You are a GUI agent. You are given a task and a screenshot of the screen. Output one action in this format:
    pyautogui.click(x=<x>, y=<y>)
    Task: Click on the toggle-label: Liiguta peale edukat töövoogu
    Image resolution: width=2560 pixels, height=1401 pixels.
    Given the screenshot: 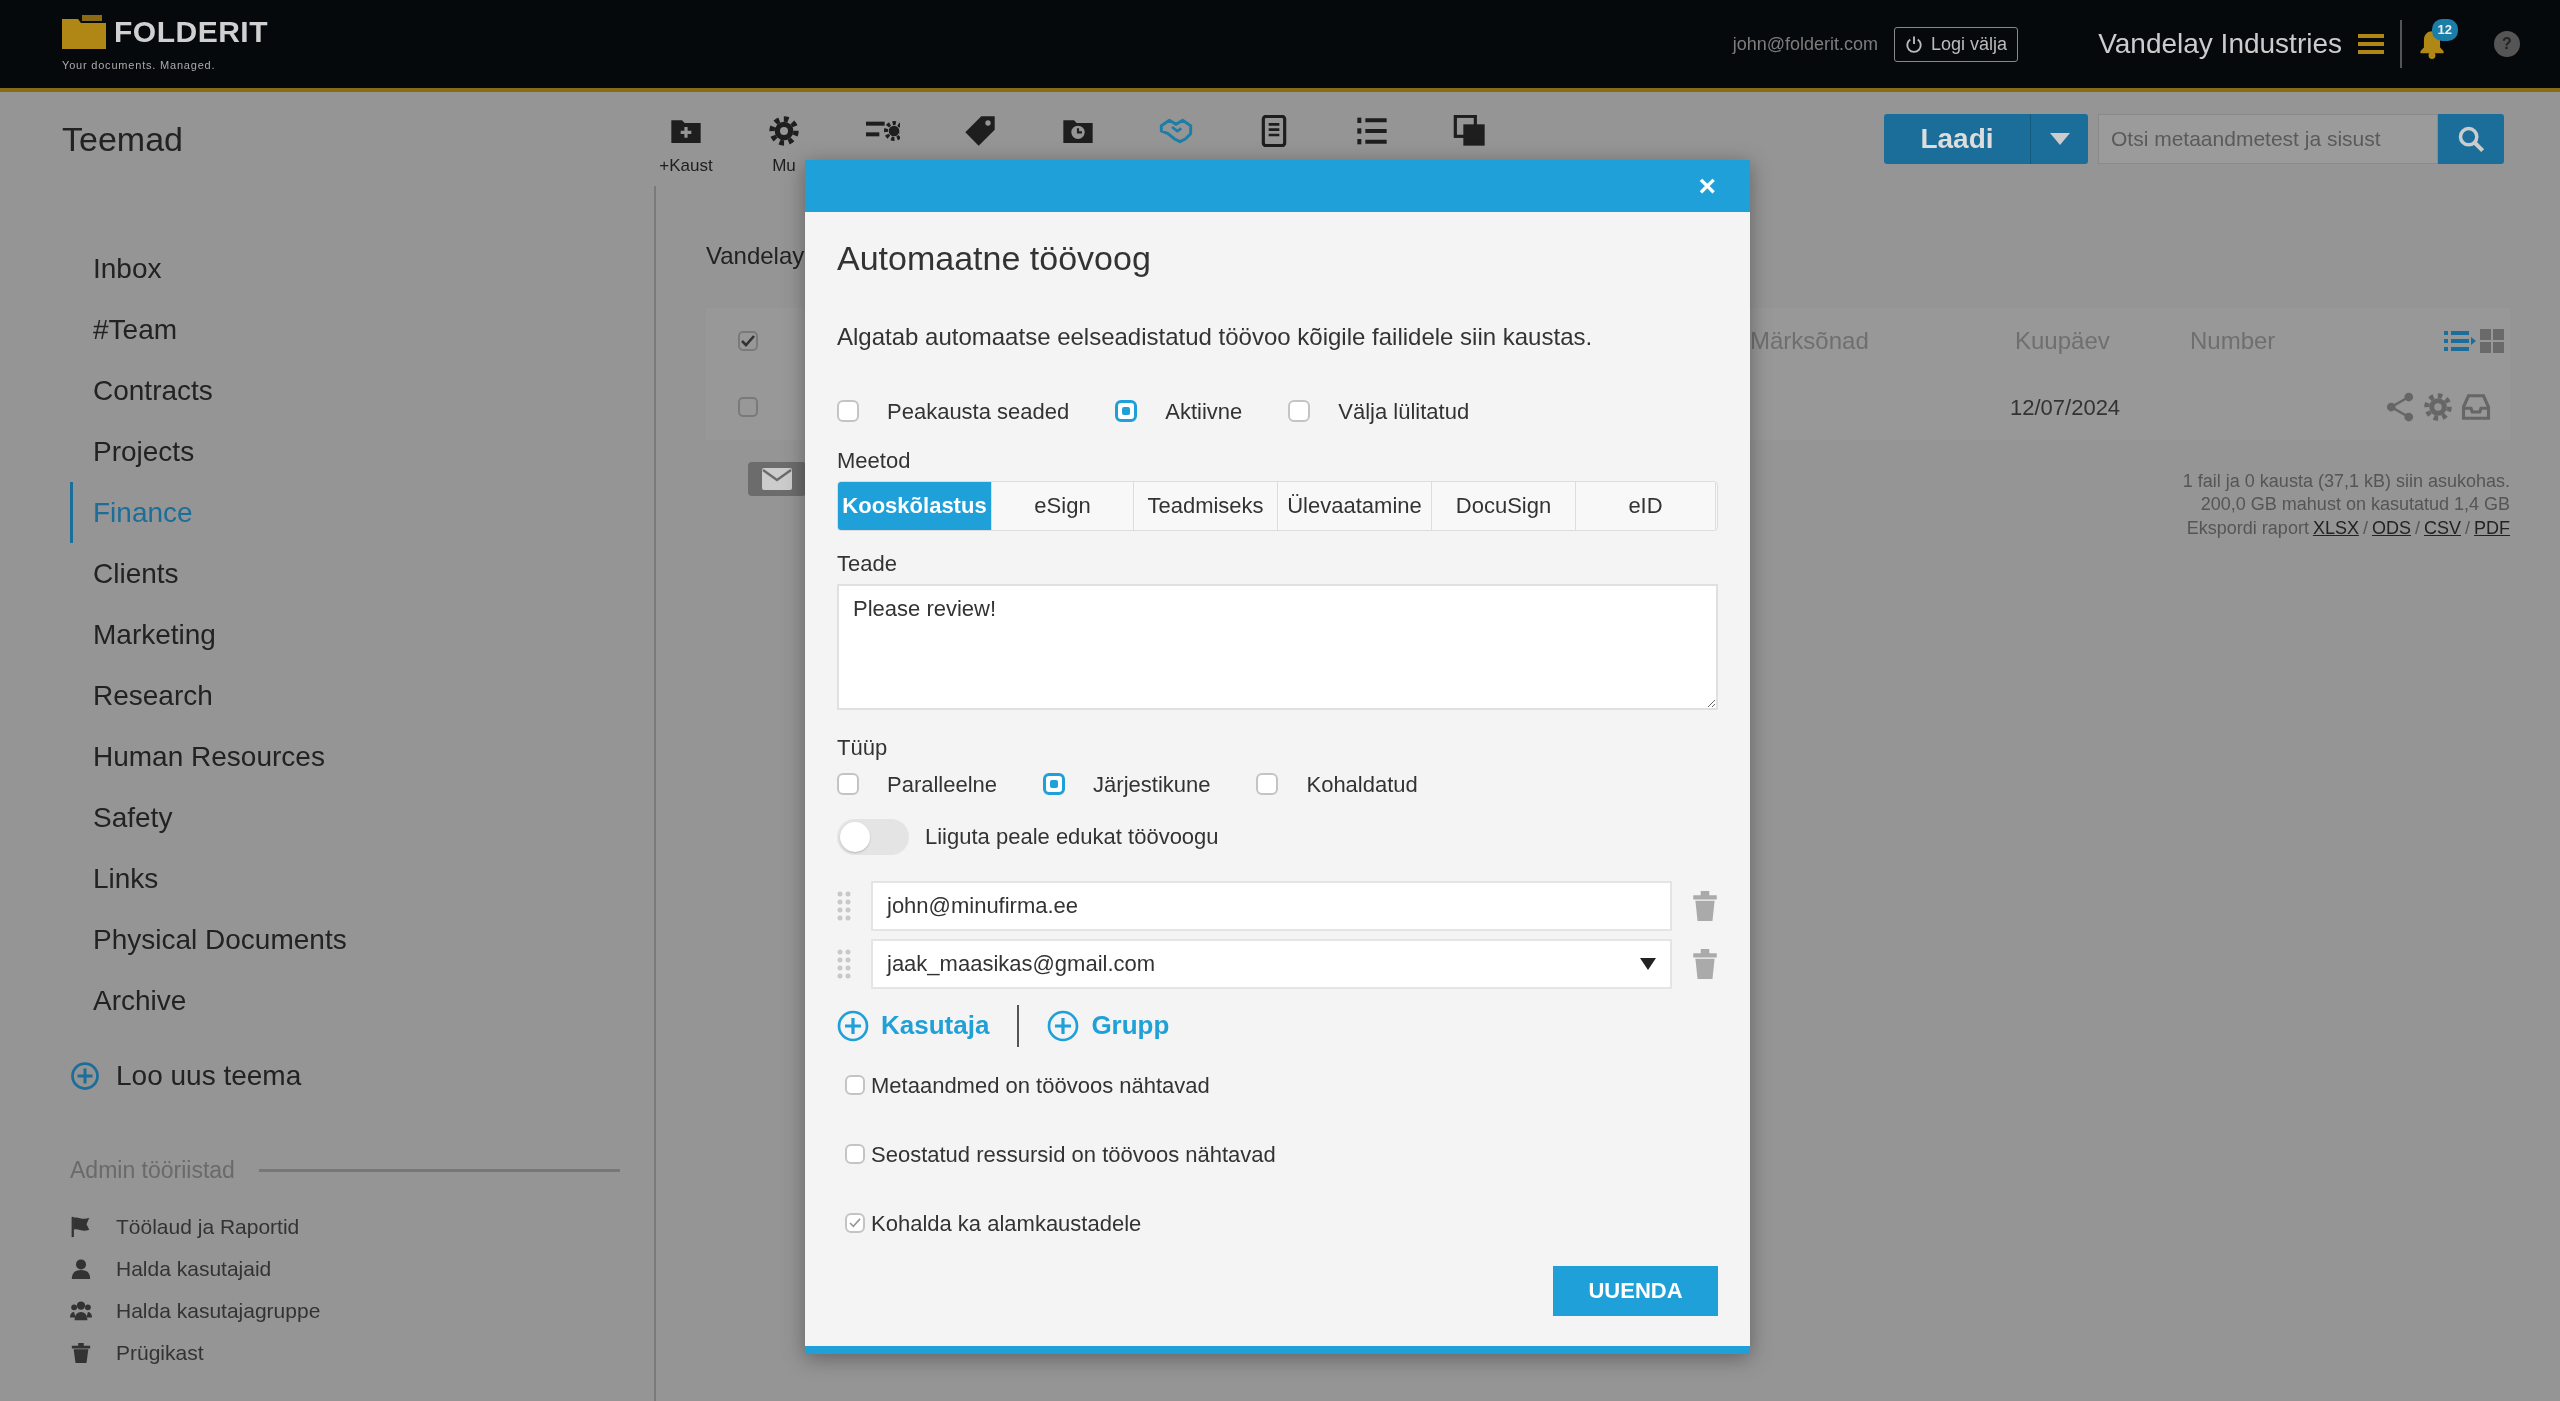 What is the action you would take?
    pyautogui.click(x=1072, y=837)
    